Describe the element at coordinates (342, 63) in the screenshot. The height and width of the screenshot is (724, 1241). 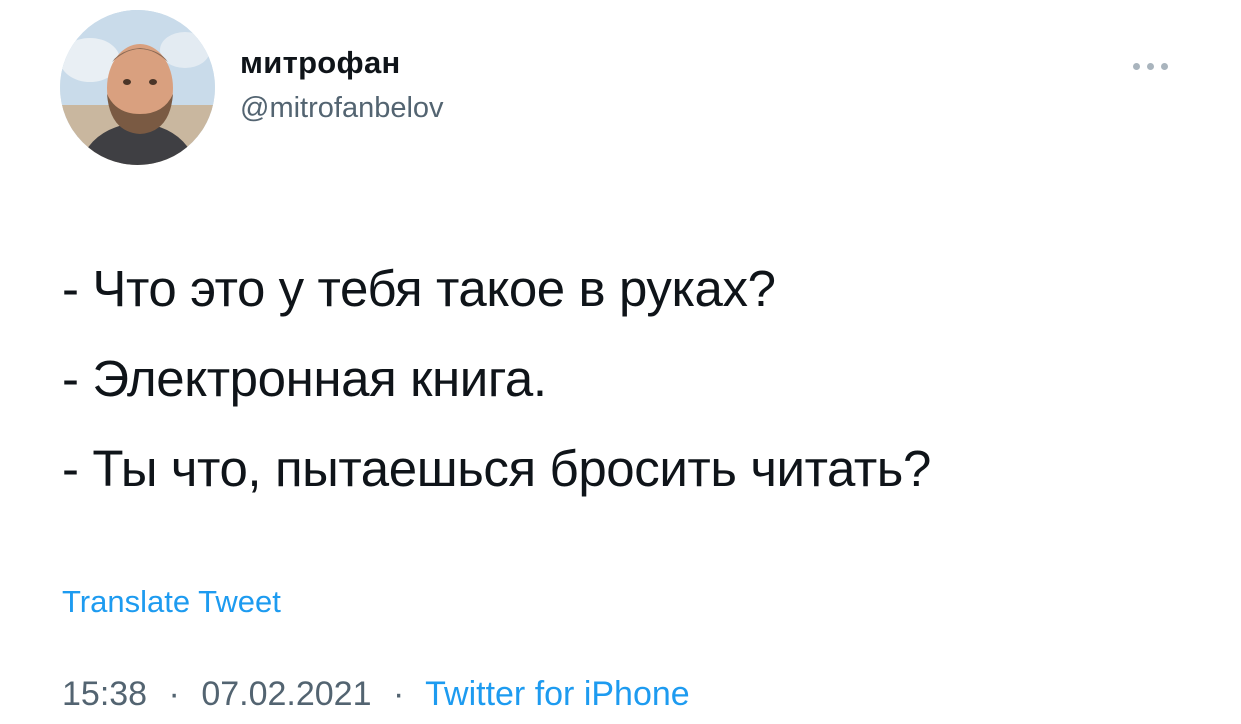
I see `display-name: митрофан` at that location.